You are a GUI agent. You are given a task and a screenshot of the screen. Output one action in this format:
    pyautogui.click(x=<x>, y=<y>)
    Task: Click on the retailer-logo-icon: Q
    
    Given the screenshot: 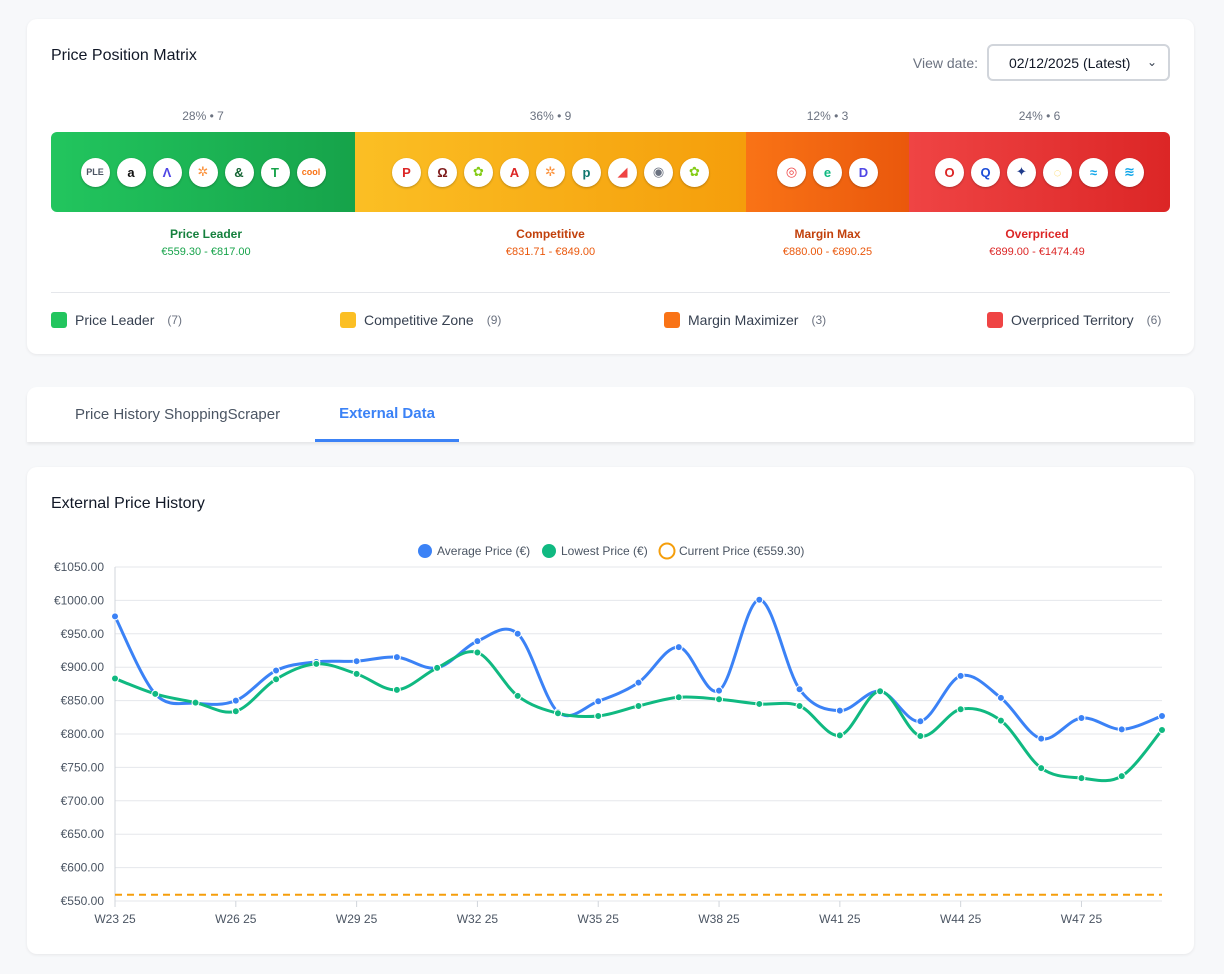 What is the action you would take?
    pyautogui.click(x=985, y=172)
    